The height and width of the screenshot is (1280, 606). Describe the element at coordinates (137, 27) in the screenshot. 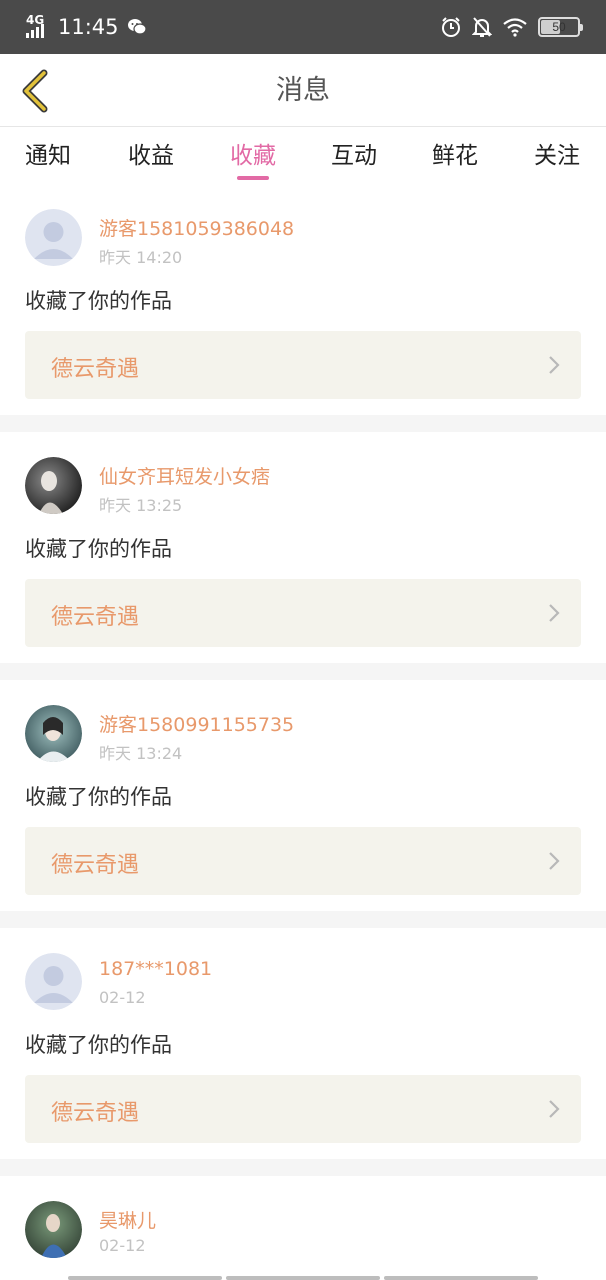

I see `wechat-icon` at that location.